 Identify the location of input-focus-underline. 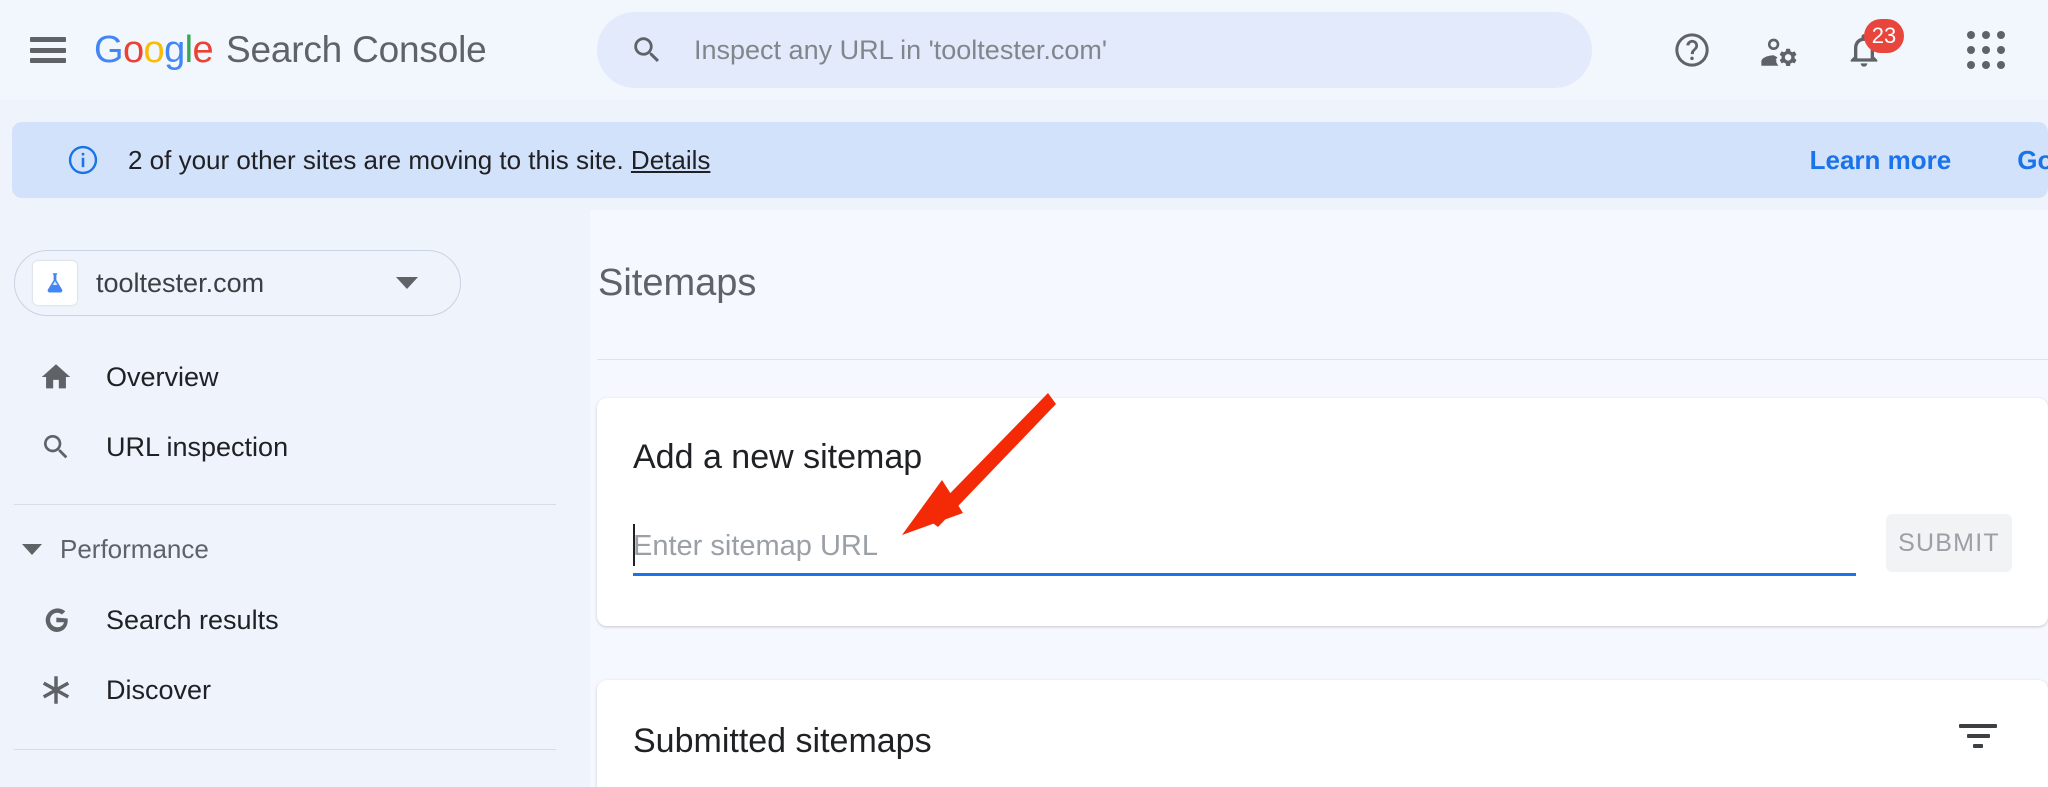
(1244, 574).